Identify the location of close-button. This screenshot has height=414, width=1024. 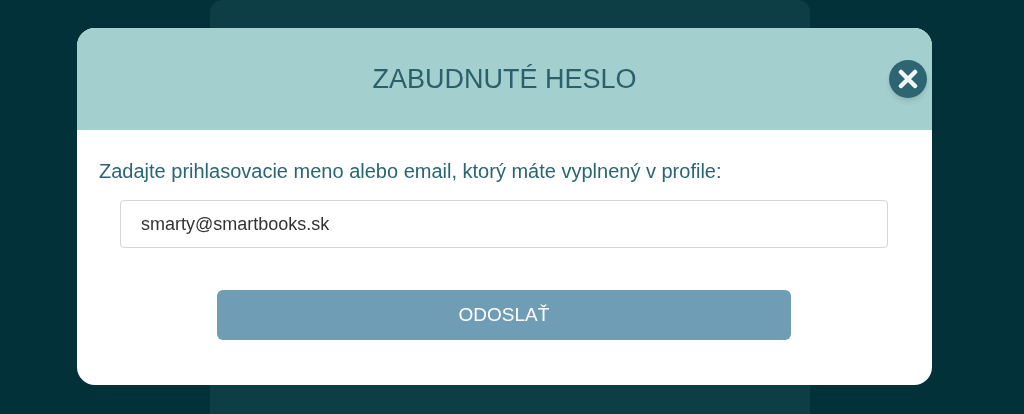
(908, 79).